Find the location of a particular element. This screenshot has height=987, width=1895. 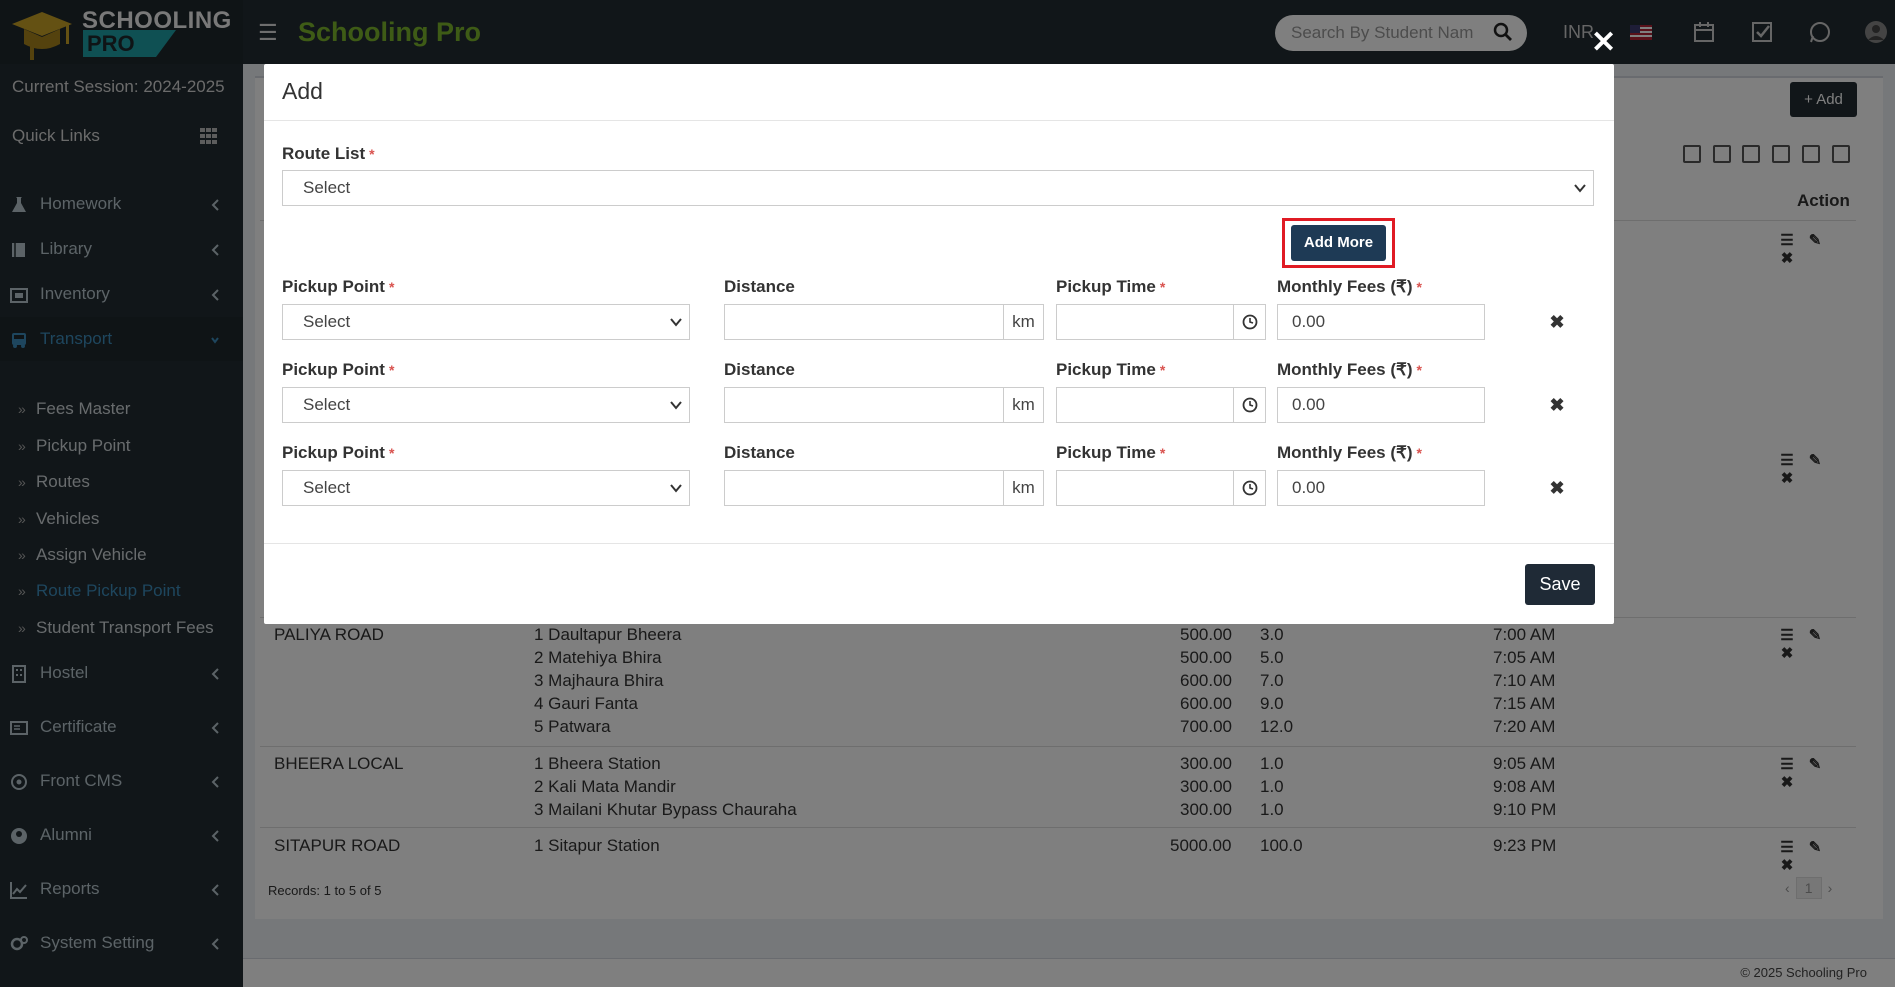

modal-footer: Save is located at coordinates (939, 583).